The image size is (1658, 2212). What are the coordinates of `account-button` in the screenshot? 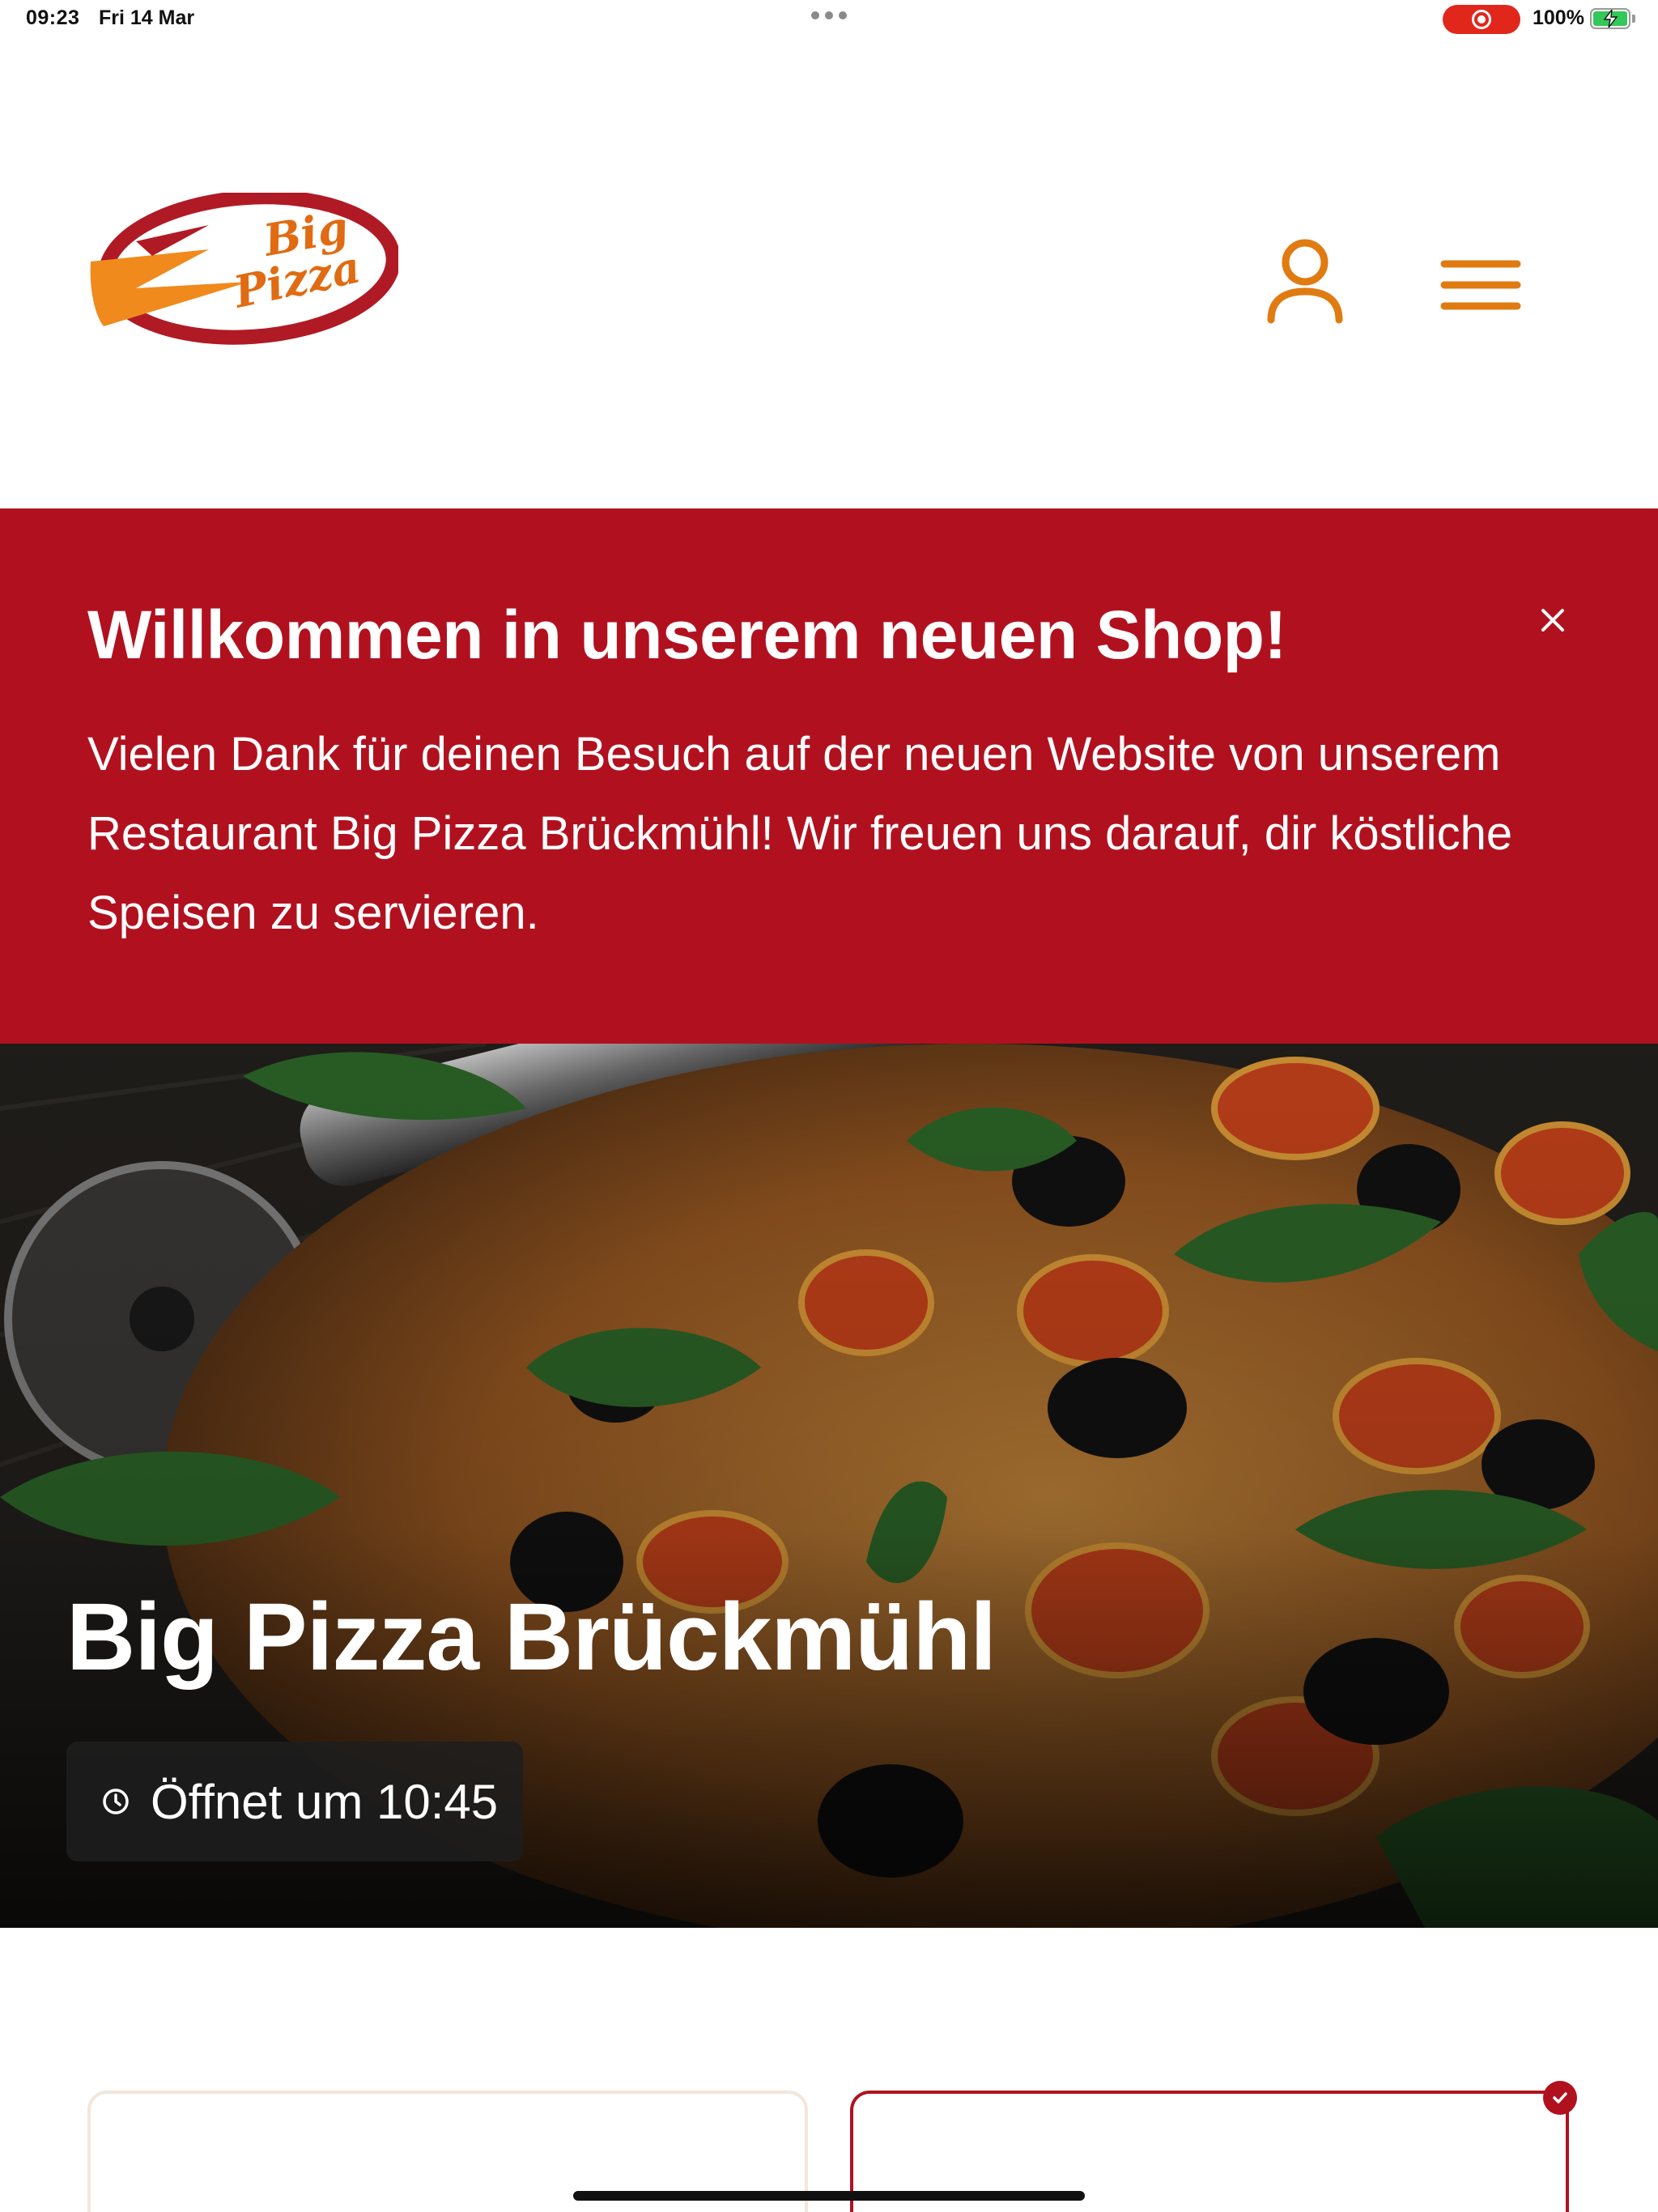 It's located at (1305, 280).